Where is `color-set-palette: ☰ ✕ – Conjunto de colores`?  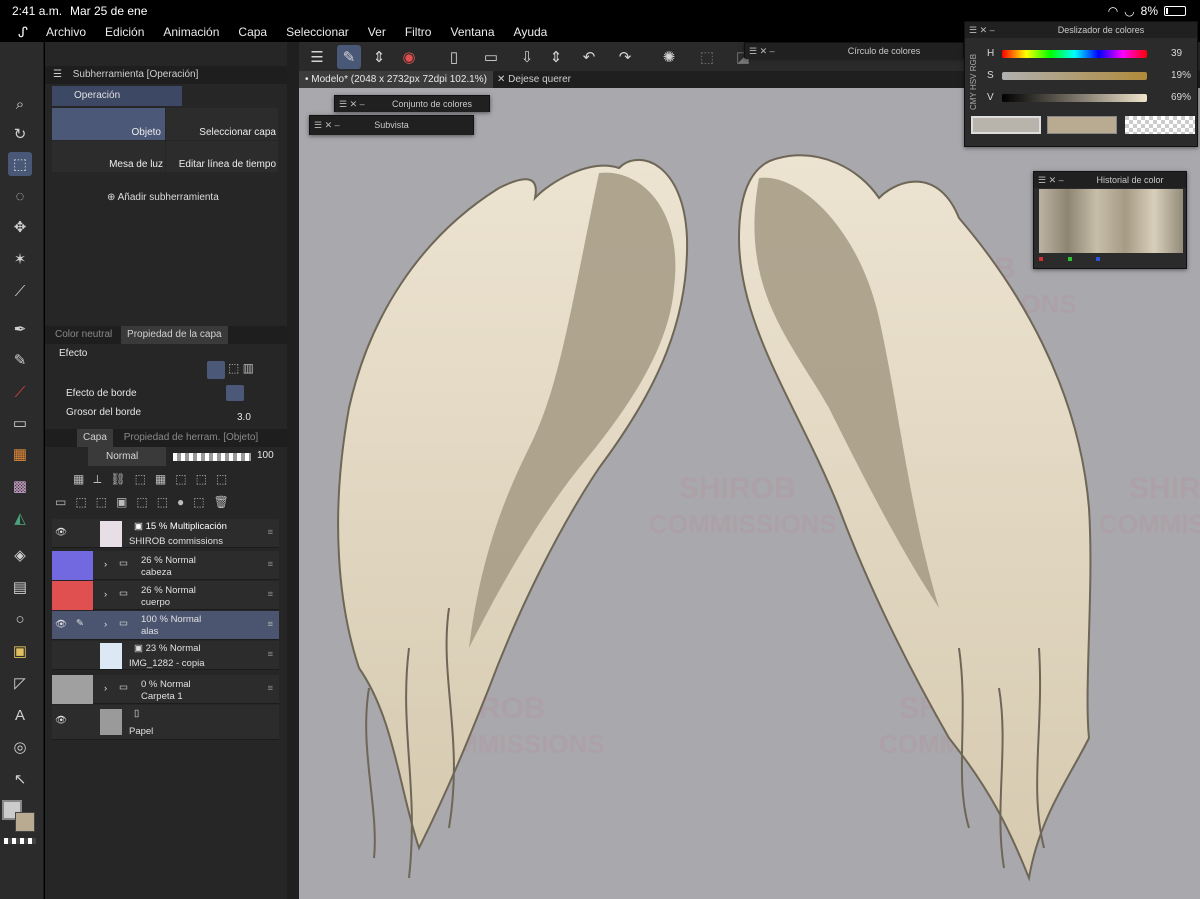
color-set-palette: ☰ ✕ – Conjunto de colores is located at coordinates (412, 103).